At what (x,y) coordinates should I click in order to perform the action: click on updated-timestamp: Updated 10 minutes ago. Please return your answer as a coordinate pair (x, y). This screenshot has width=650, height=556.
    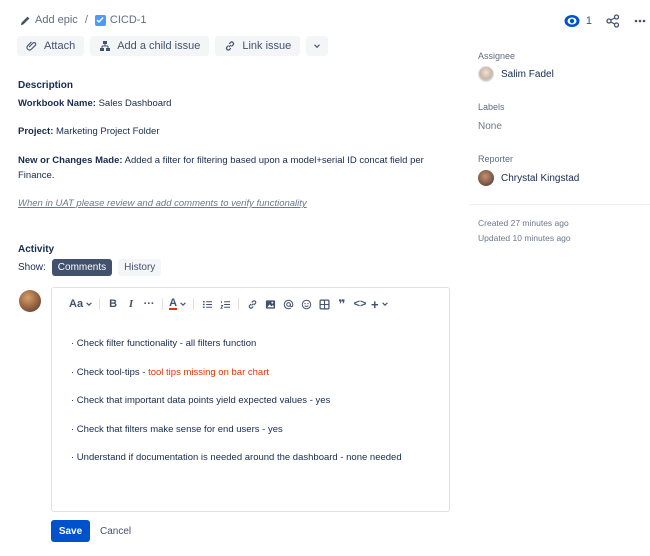
    Looking at the image, I should click on (524, 238).